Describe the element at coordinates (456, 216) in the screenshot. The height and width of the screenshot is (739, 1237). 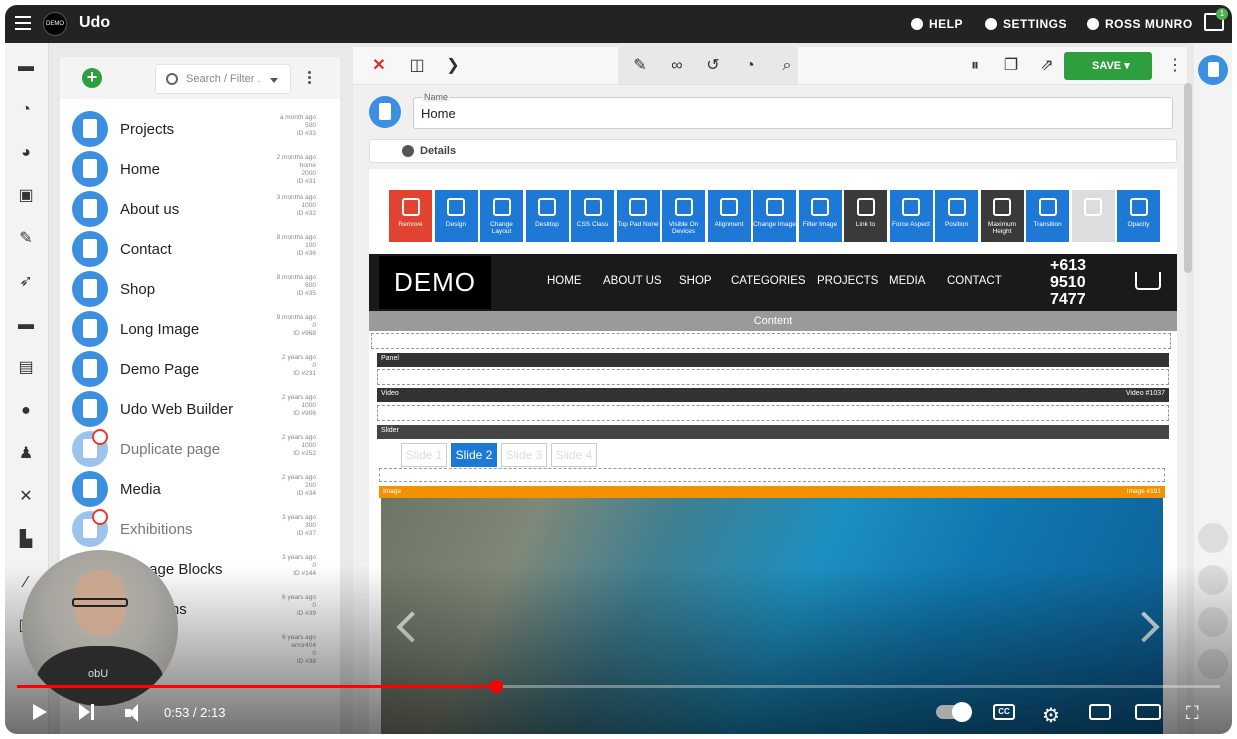
I see `tool-tile: Design` at that location.